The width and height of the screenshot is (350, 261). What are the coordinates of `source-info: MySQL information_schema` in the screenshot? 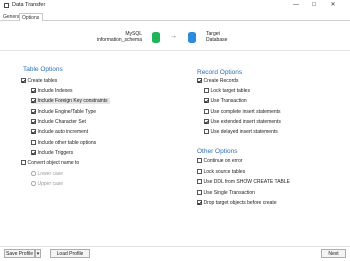 It's located at (119, 37).